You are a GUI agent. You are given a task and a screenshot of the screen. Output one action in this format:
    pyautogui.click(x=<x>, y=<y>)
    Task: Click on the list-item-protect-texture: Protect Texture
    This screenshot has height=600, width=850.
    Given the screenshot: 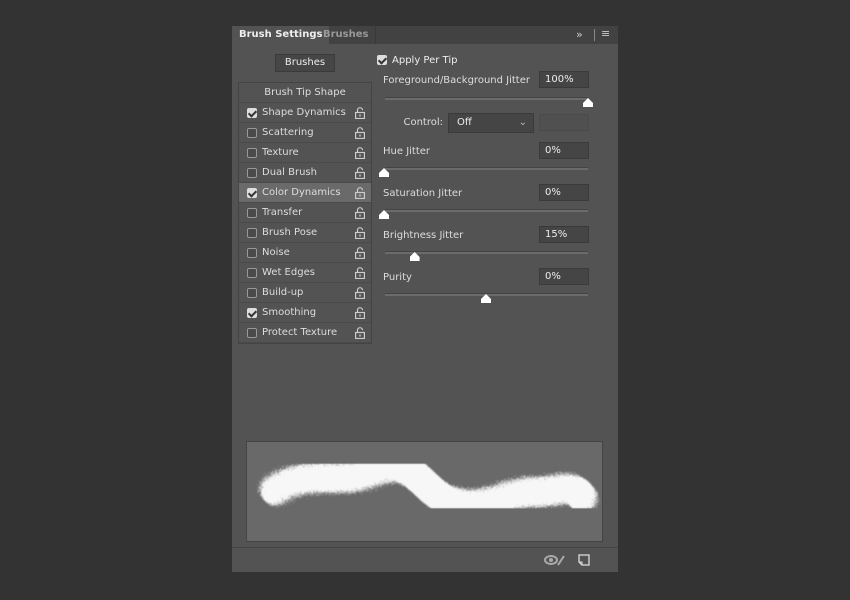 What is the action you would take?
    pyautogui.click(x=305, y=333)
    